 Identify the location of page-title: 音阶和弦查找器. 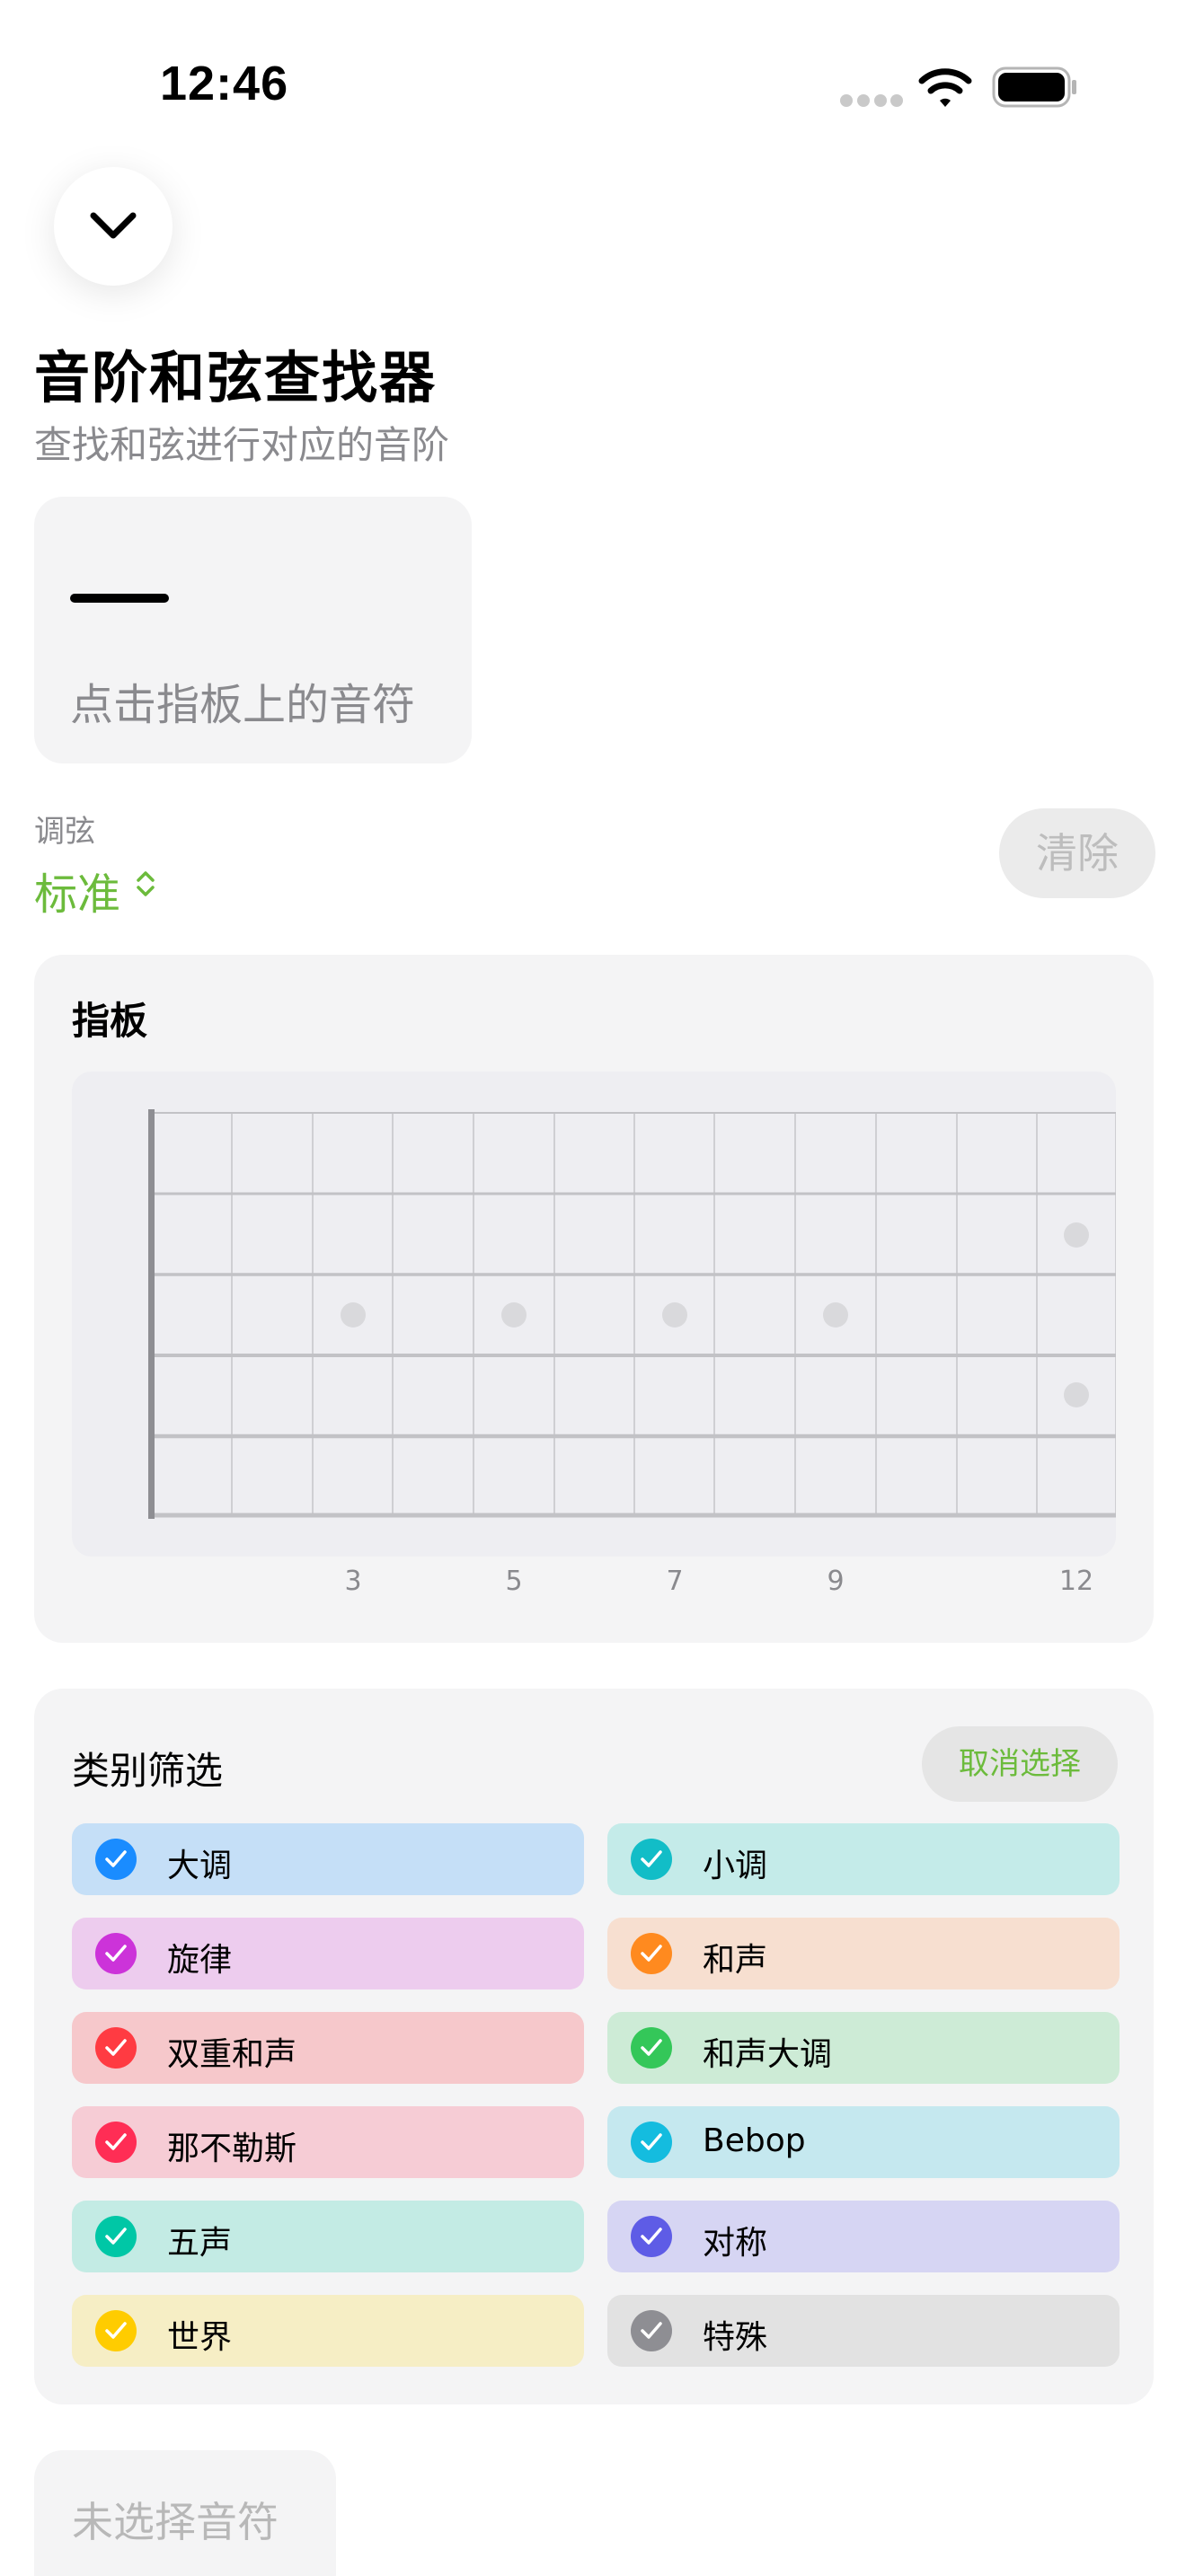
(236, 377).